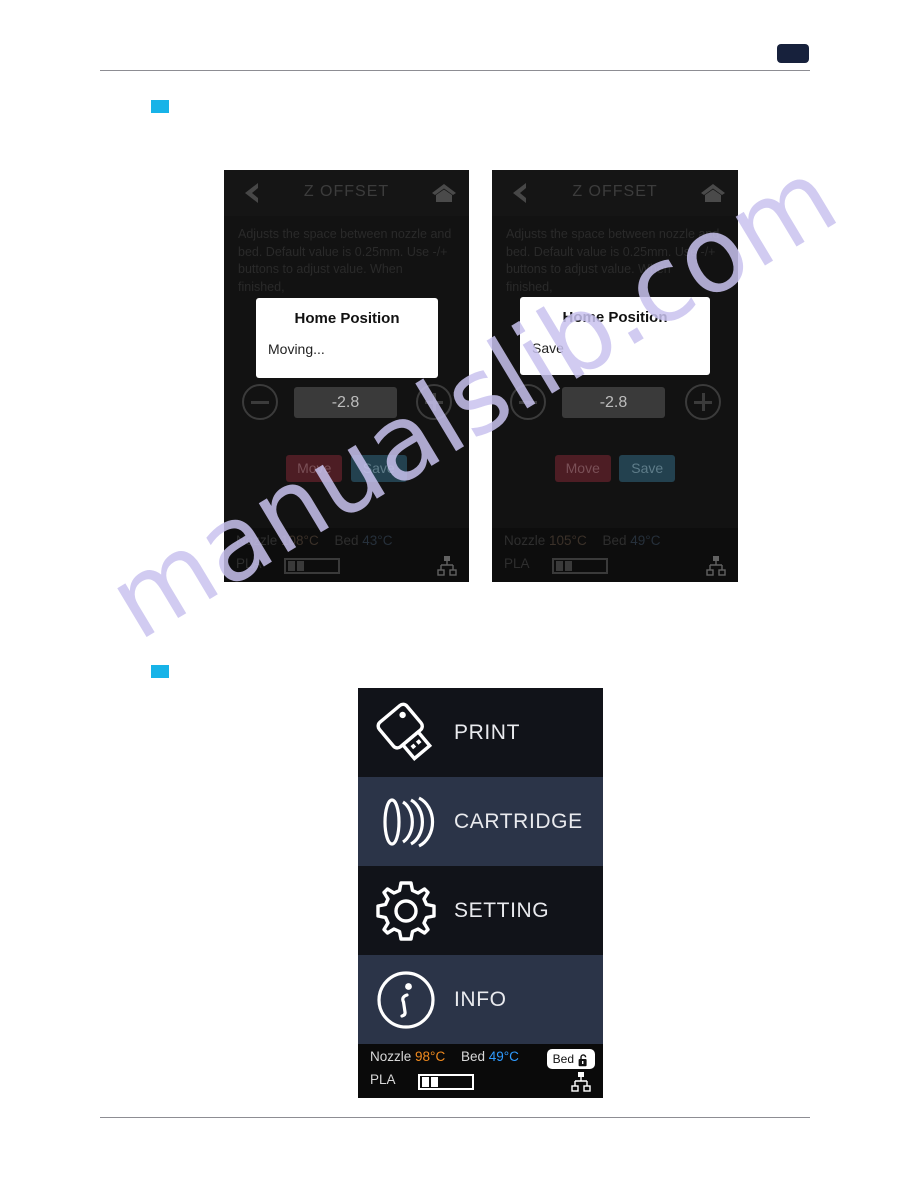 Image resolution: width=918 pixels, height=1188 pixels. What do you see at coordinates (502, 910) in the screenshot?
I see `menu-item-label: SETTING` at bounding box center [502, 910].